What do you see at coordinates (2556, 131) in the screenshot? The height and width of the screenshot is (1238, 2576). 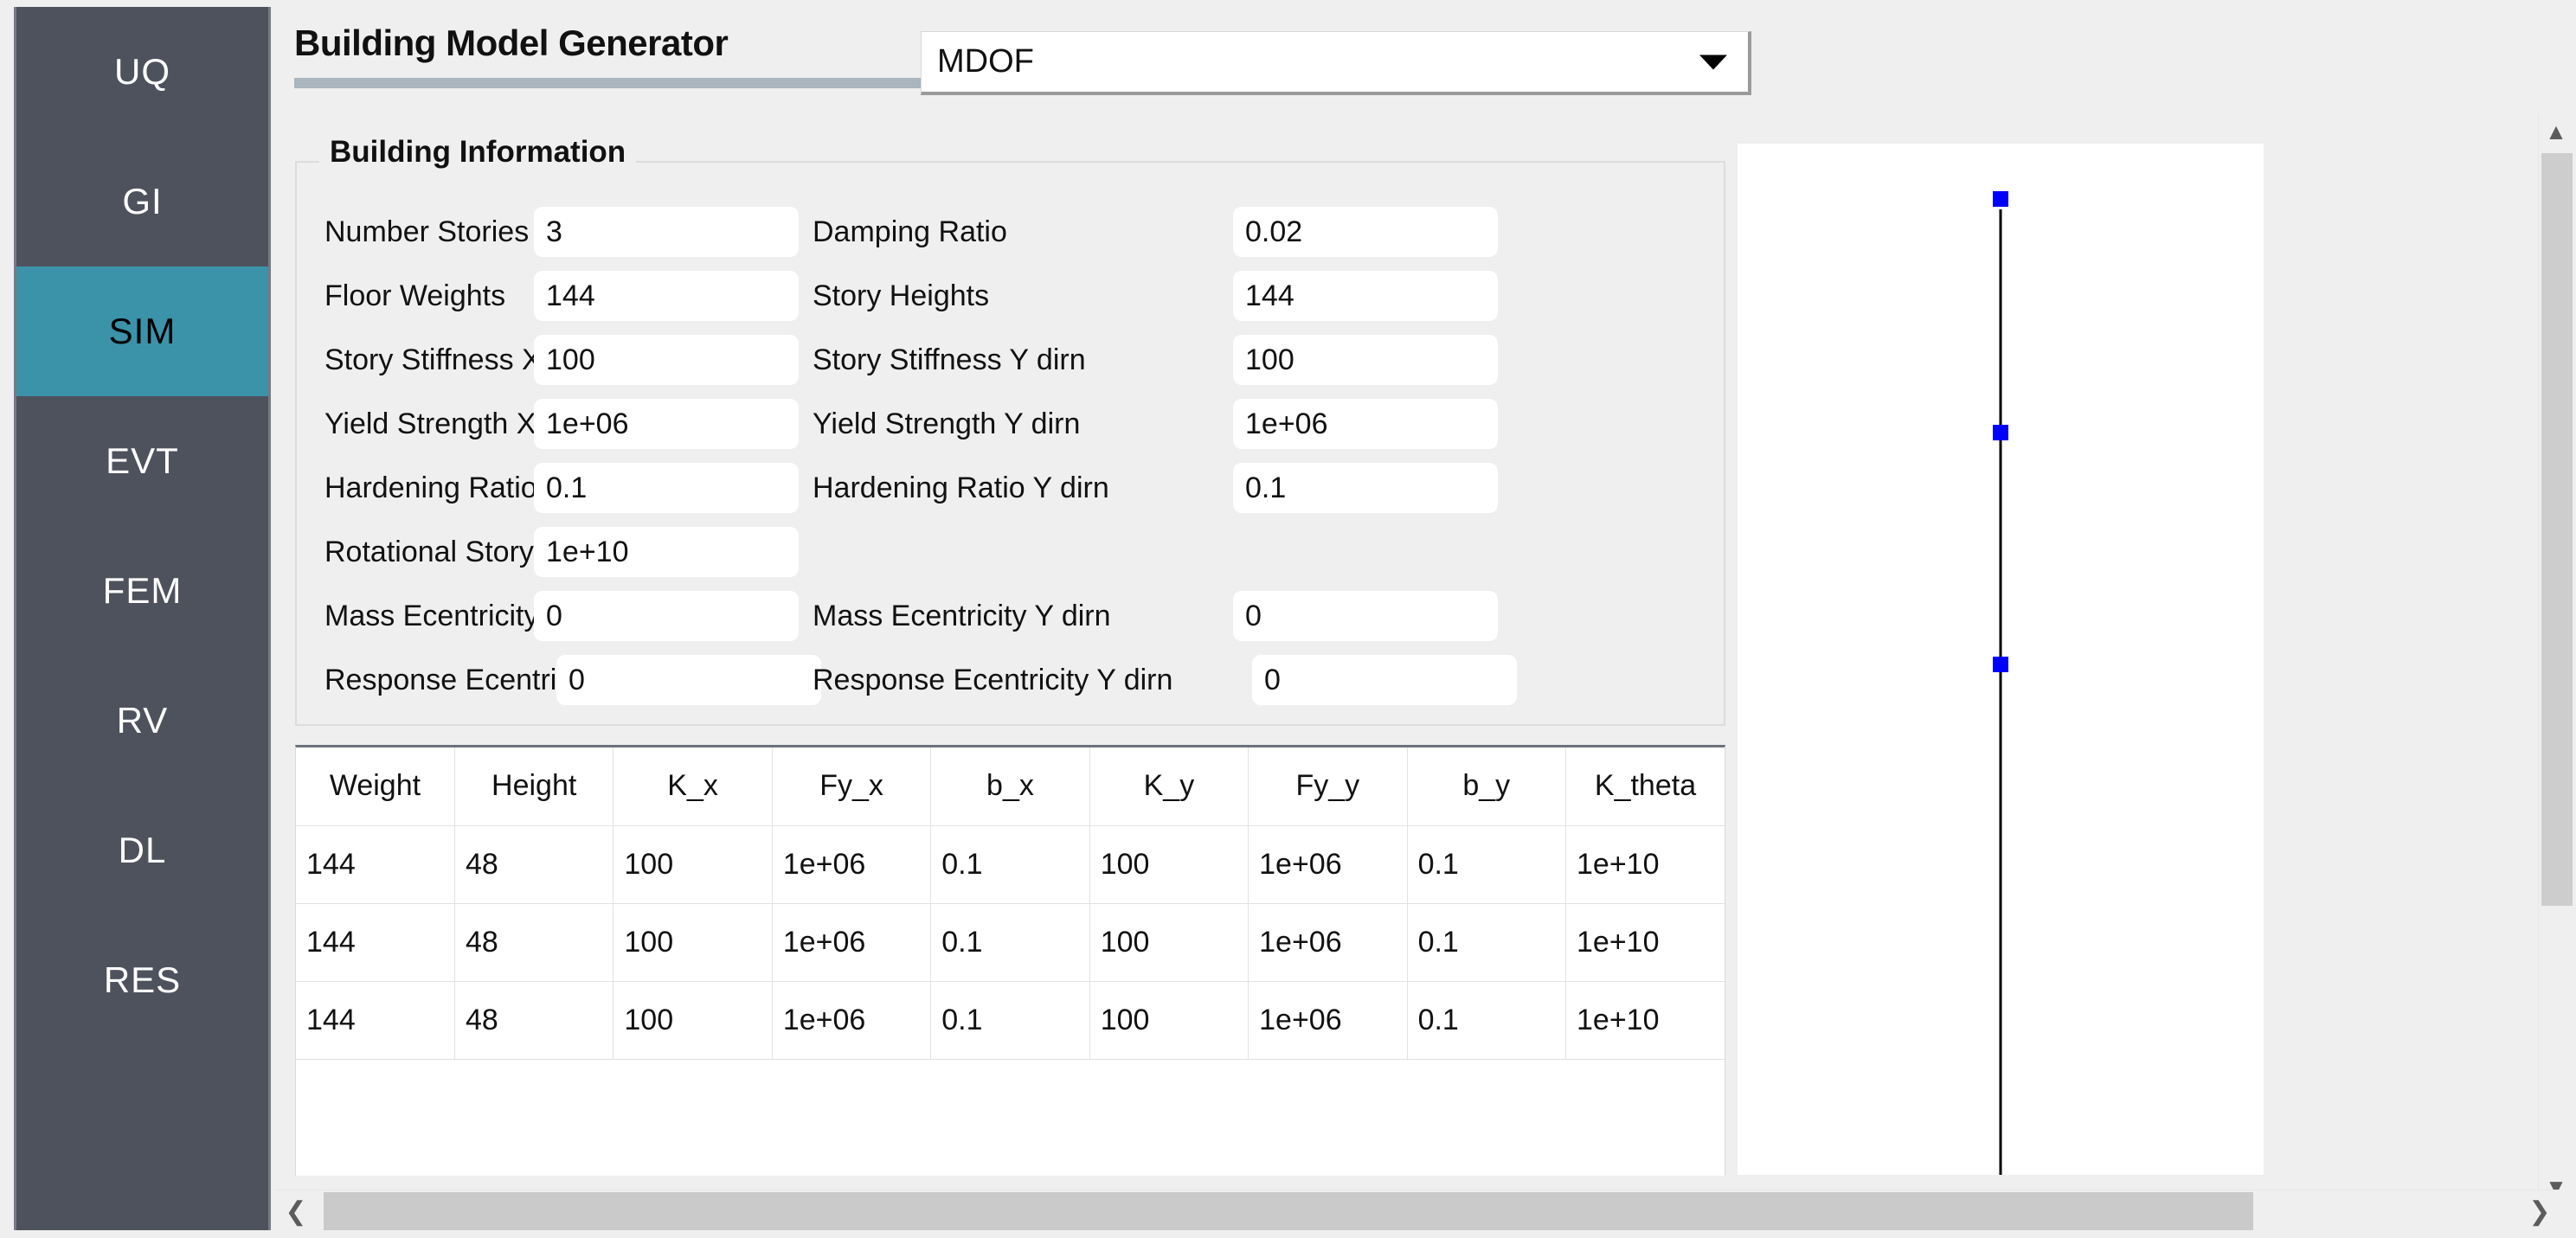 I see `chevron-up-icon: ▲` at bounding box center [2556, 131].